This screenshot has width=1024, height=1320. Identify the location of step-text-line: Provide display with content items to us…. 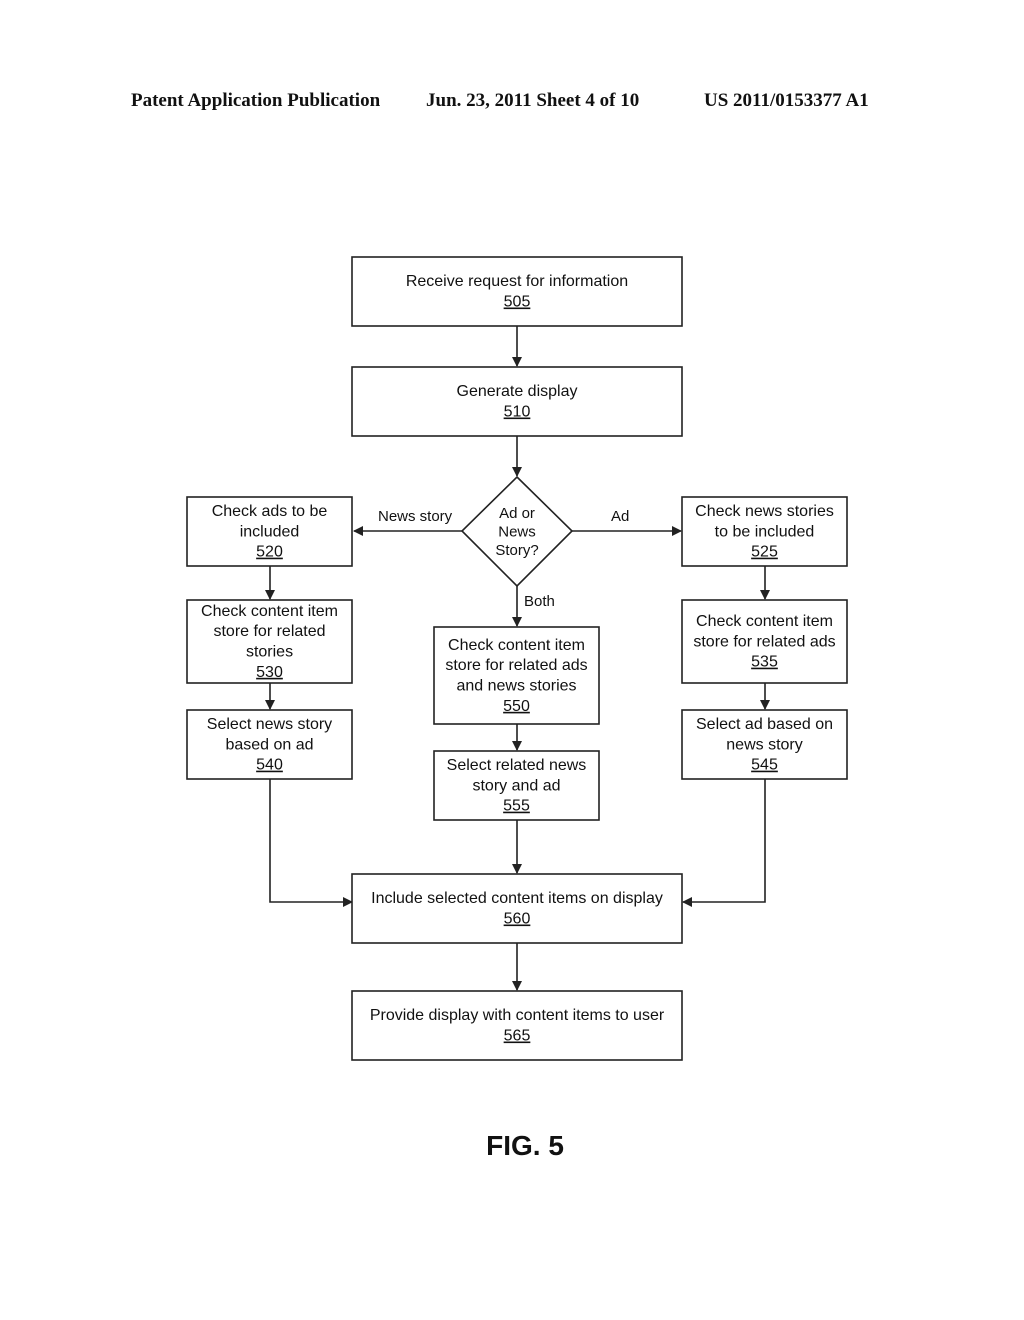
(517, 1015).